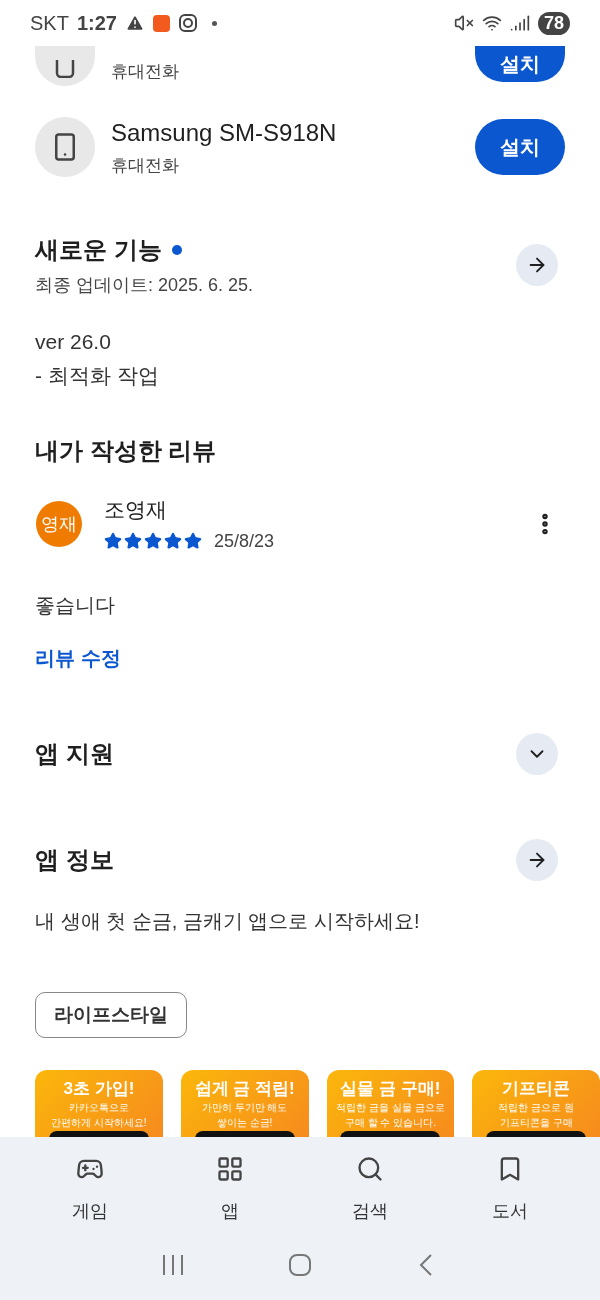 The image size is (600, 1300). Describe the element at coordinates (111, 1015) in the screenshot. I see `category-chip: 라이프스타일` at that location.